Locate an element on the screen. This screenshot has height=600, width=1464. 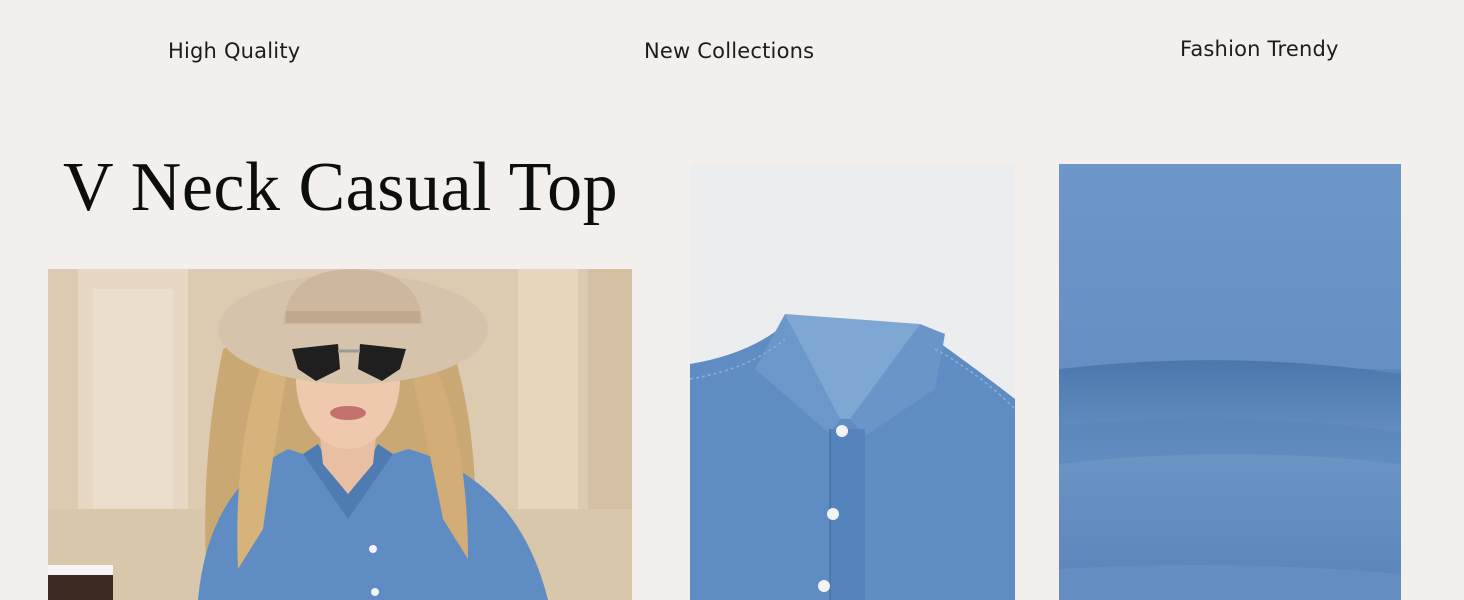
feature-new-collections: New Collections is located at coordinates (729, 51).